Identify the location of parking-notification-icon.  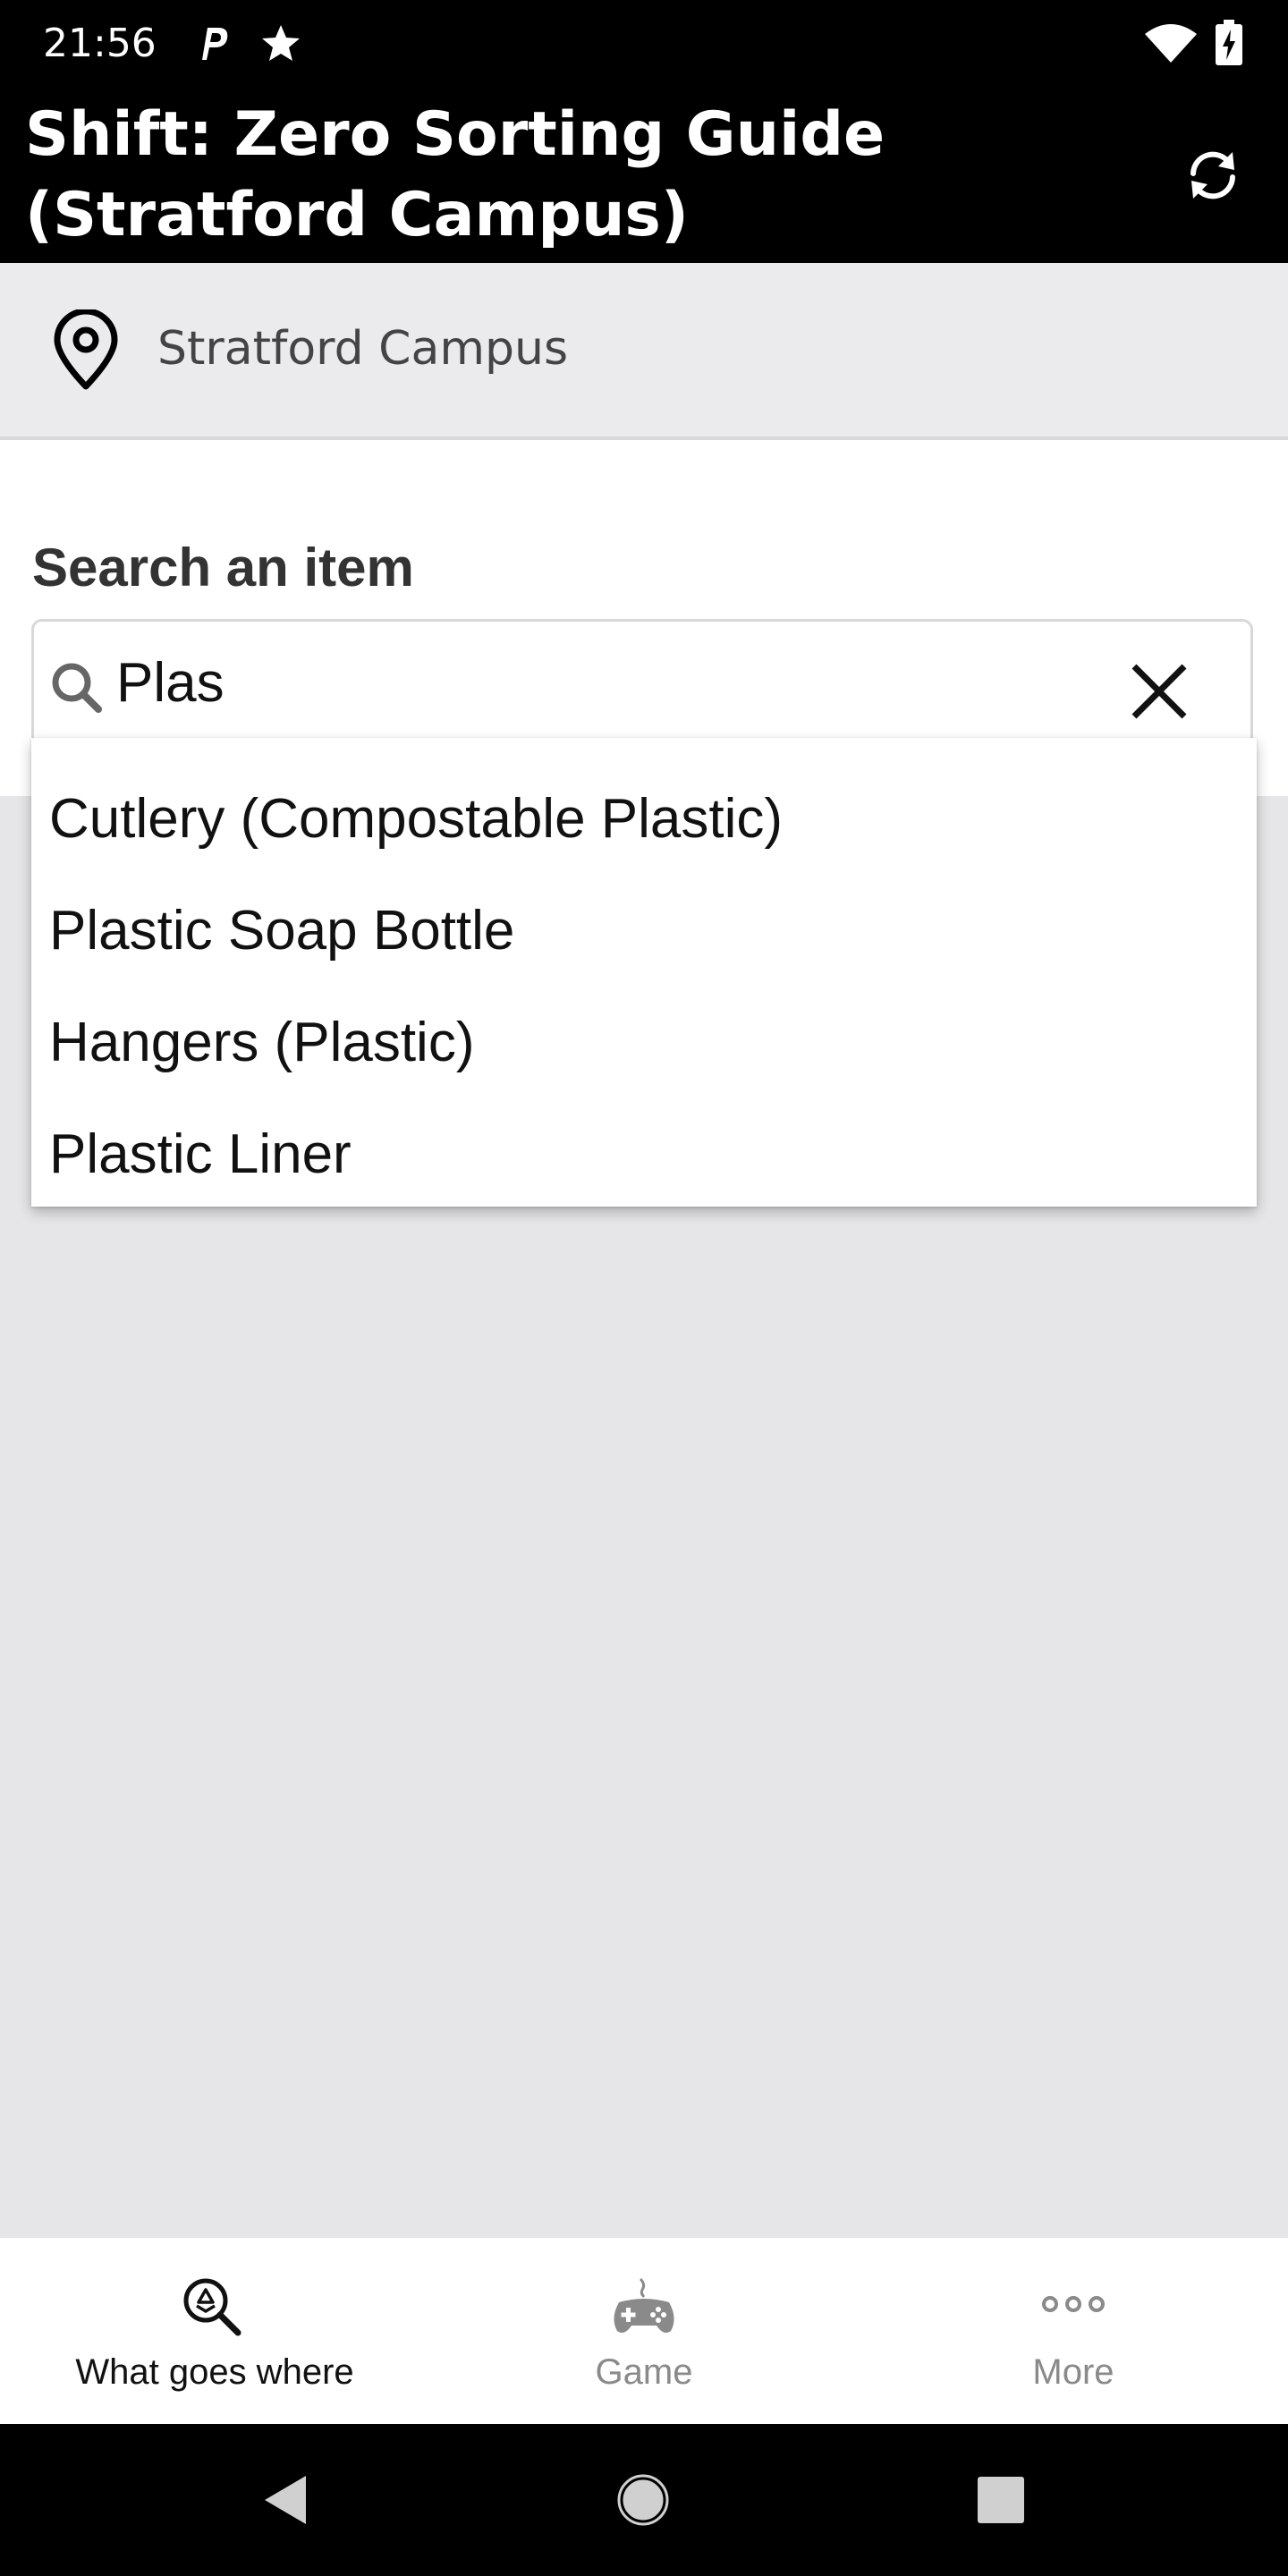
(212, 45).